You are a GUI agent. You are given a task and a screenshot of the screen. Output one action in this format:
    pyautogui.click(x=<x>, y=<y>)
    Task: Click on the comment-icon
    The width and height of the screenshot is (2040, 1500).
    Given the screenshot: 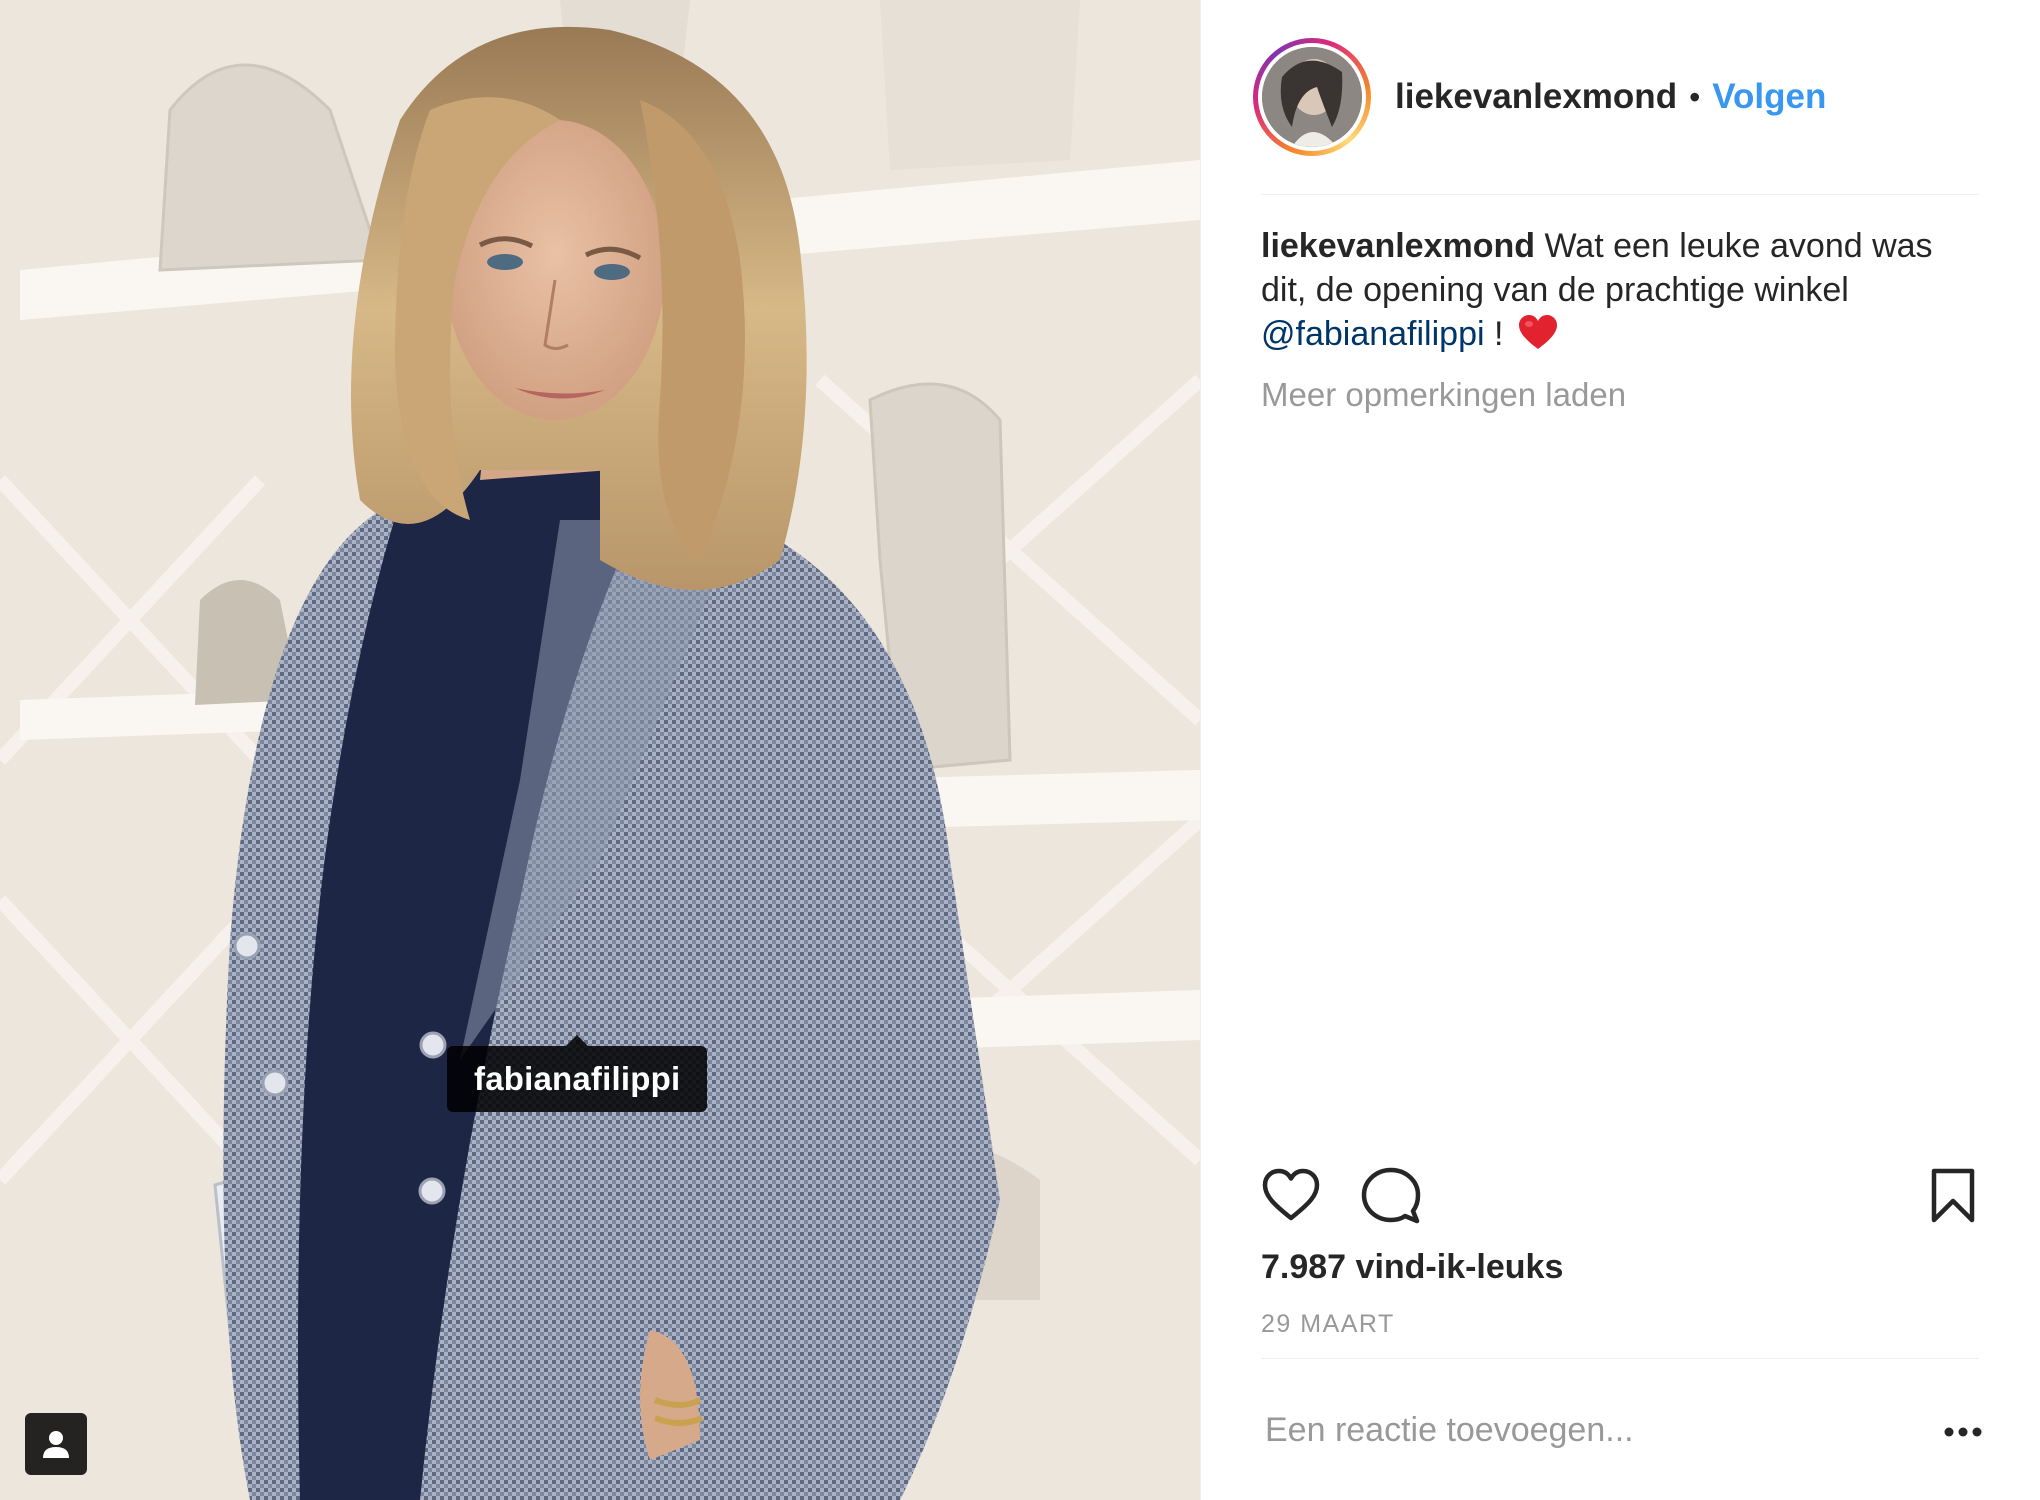 What is the action you would take?
    pyautogui.click(x=1391, y=1195)
    